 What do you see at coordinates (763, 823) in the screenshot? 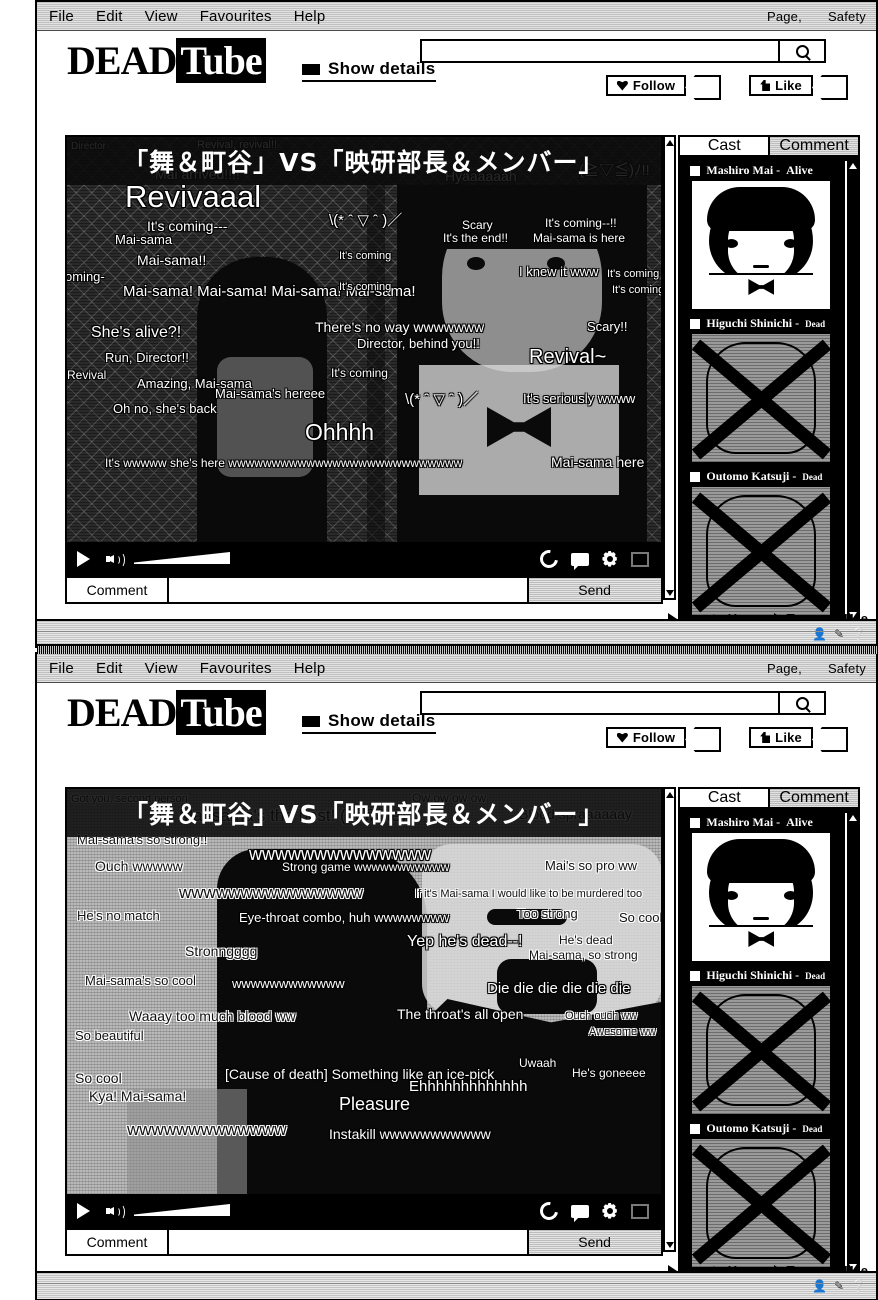
I see `cast-member-header: Mashiro Mai - Alive` at bounding box center [763, 823].